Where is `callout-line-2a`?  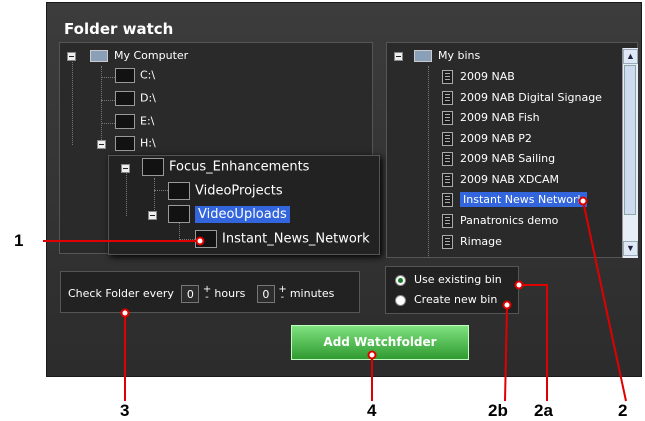 callout-line-2a is located at coordinates (533, 342).